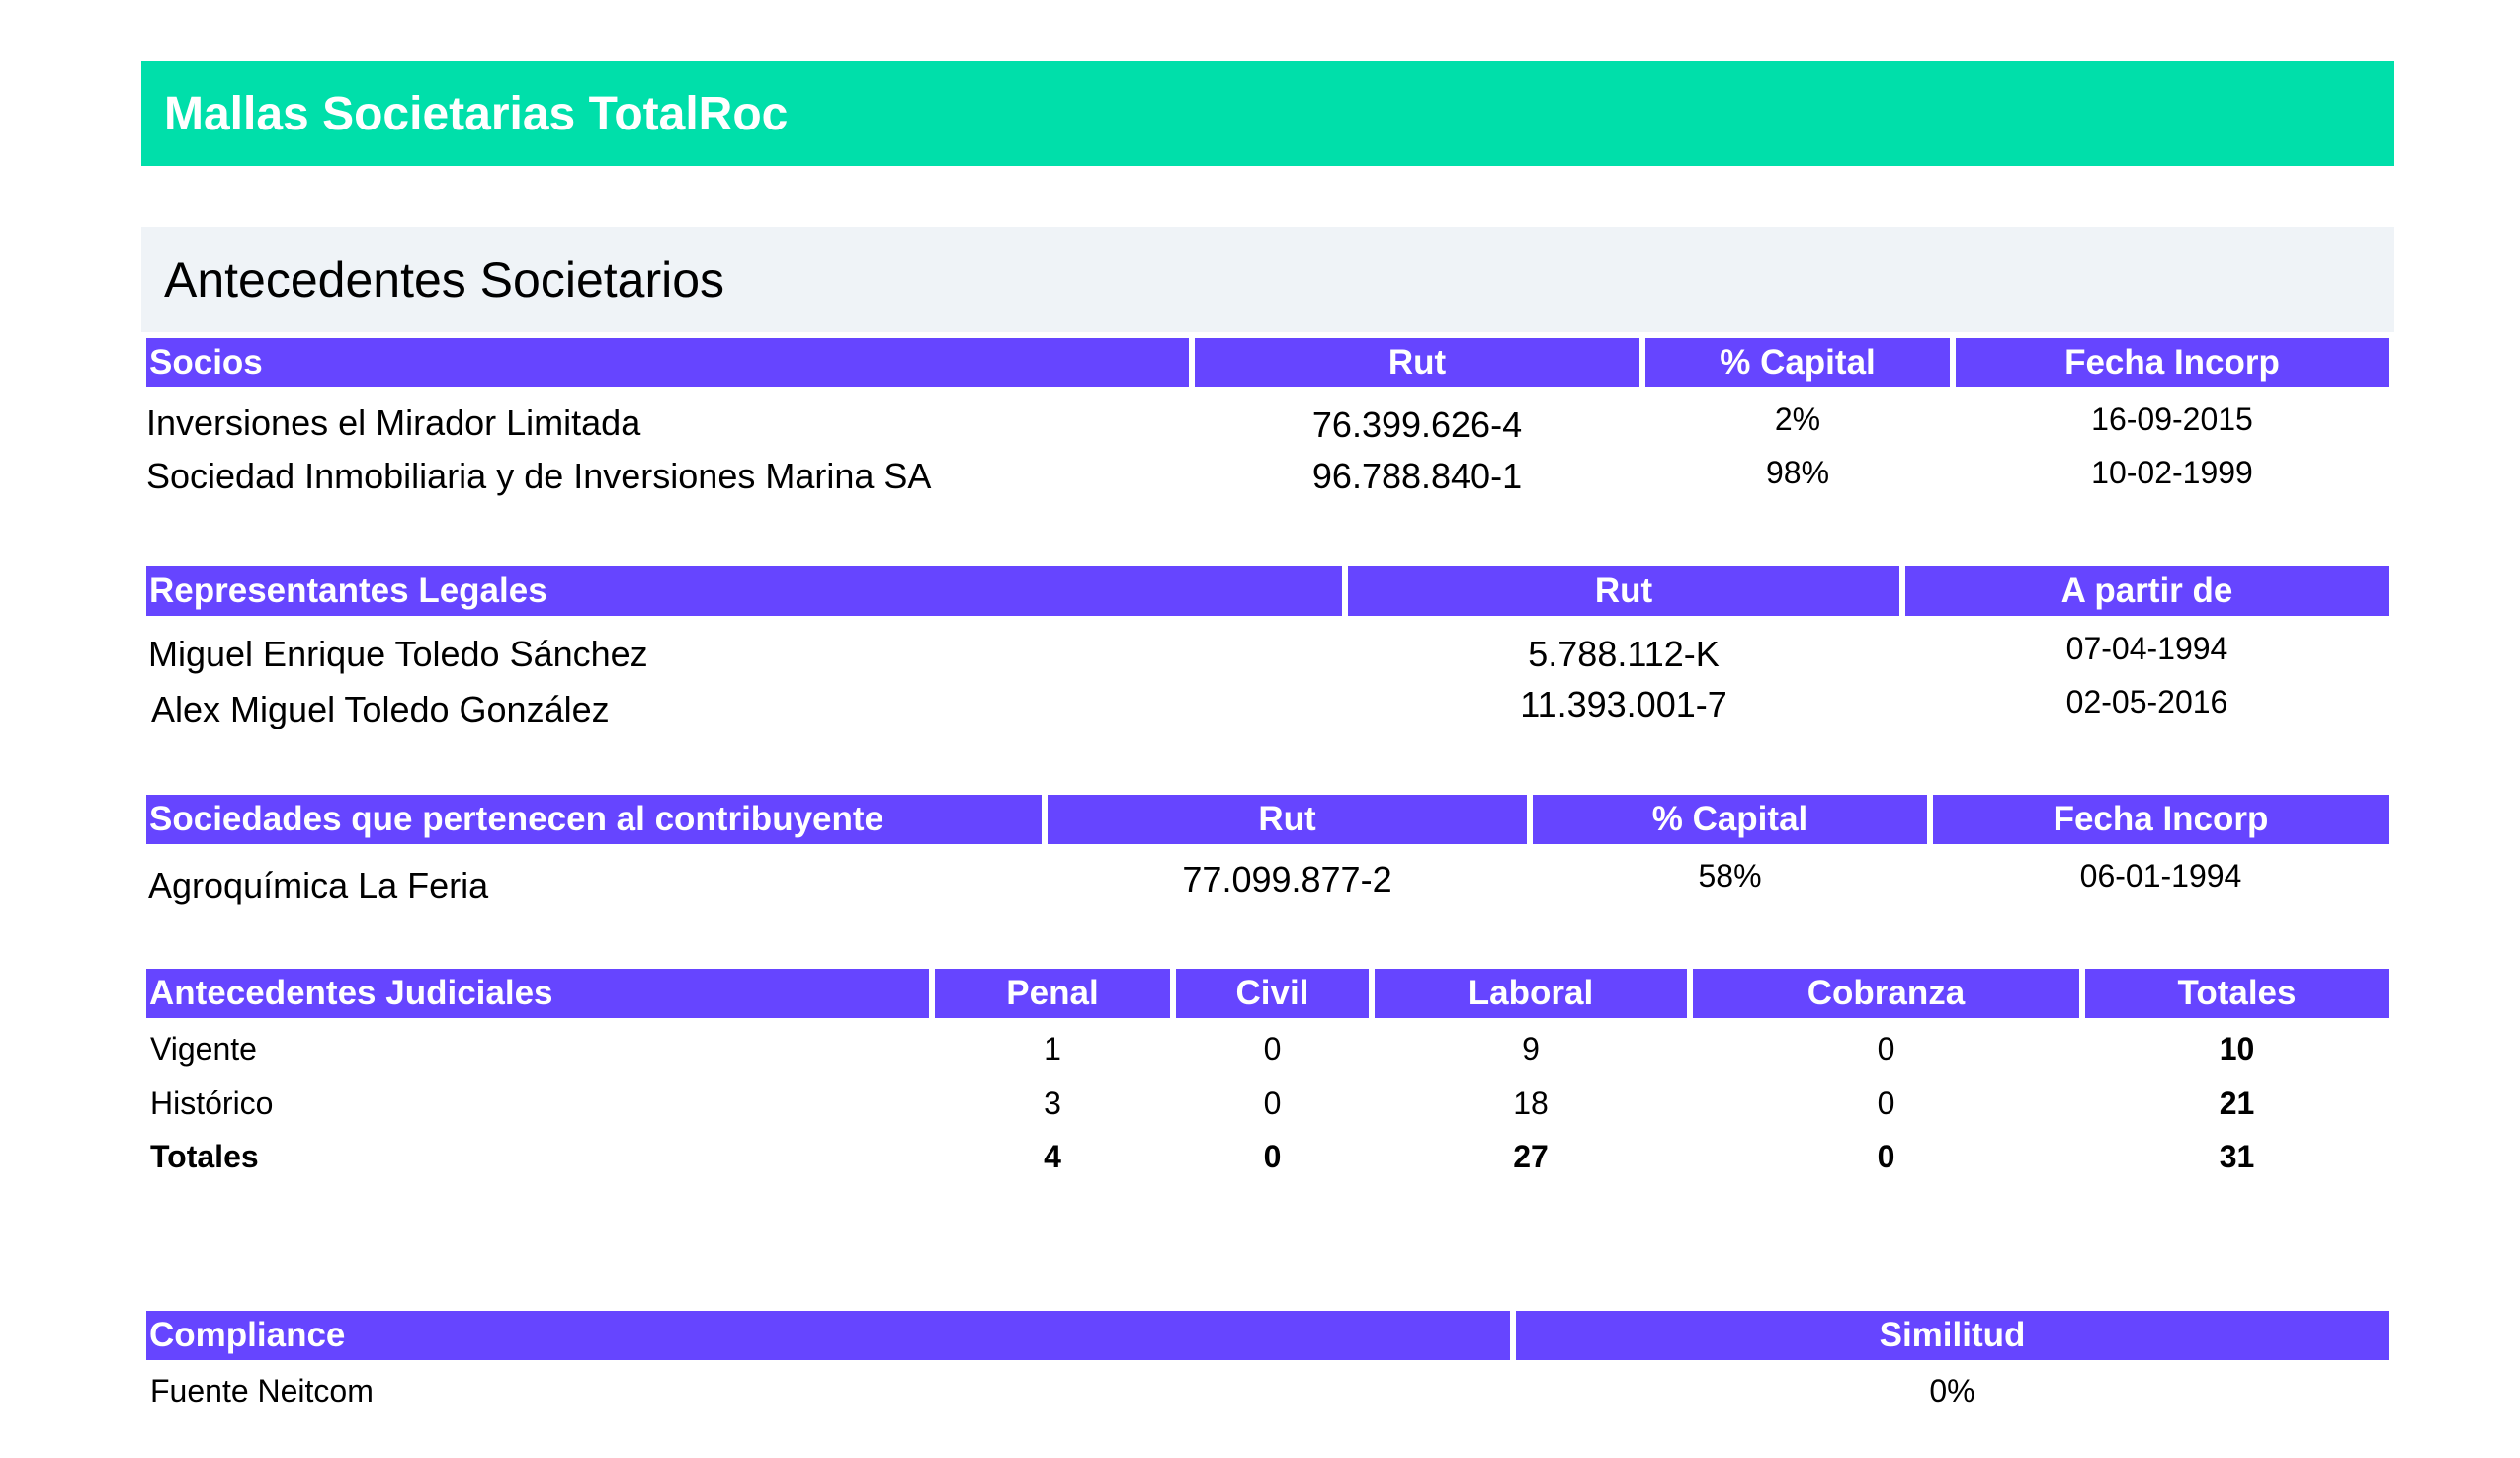  I want to click on representante-name: Miguel Enrique Toledo Sánchez, so click(398, 654).